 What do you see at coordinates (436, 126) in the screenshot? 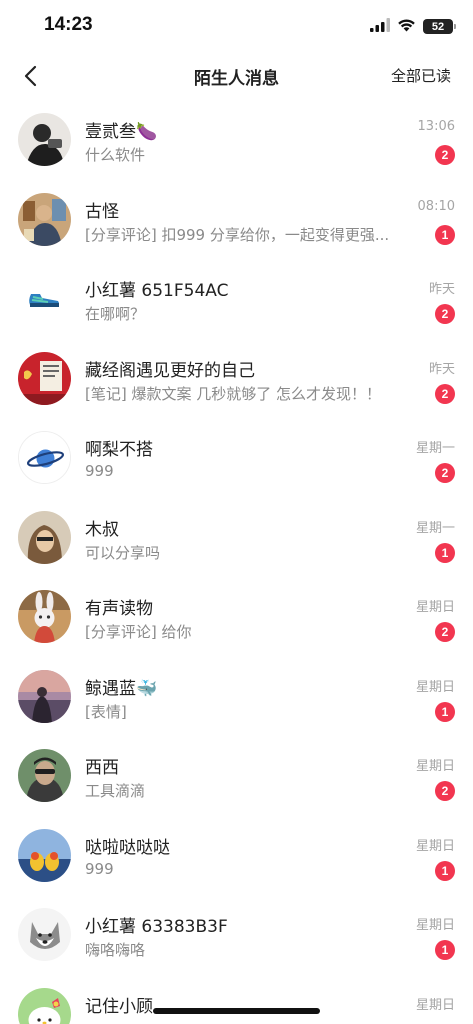
I see `conversation-time: 13:06` at bounding box center [436, 126].